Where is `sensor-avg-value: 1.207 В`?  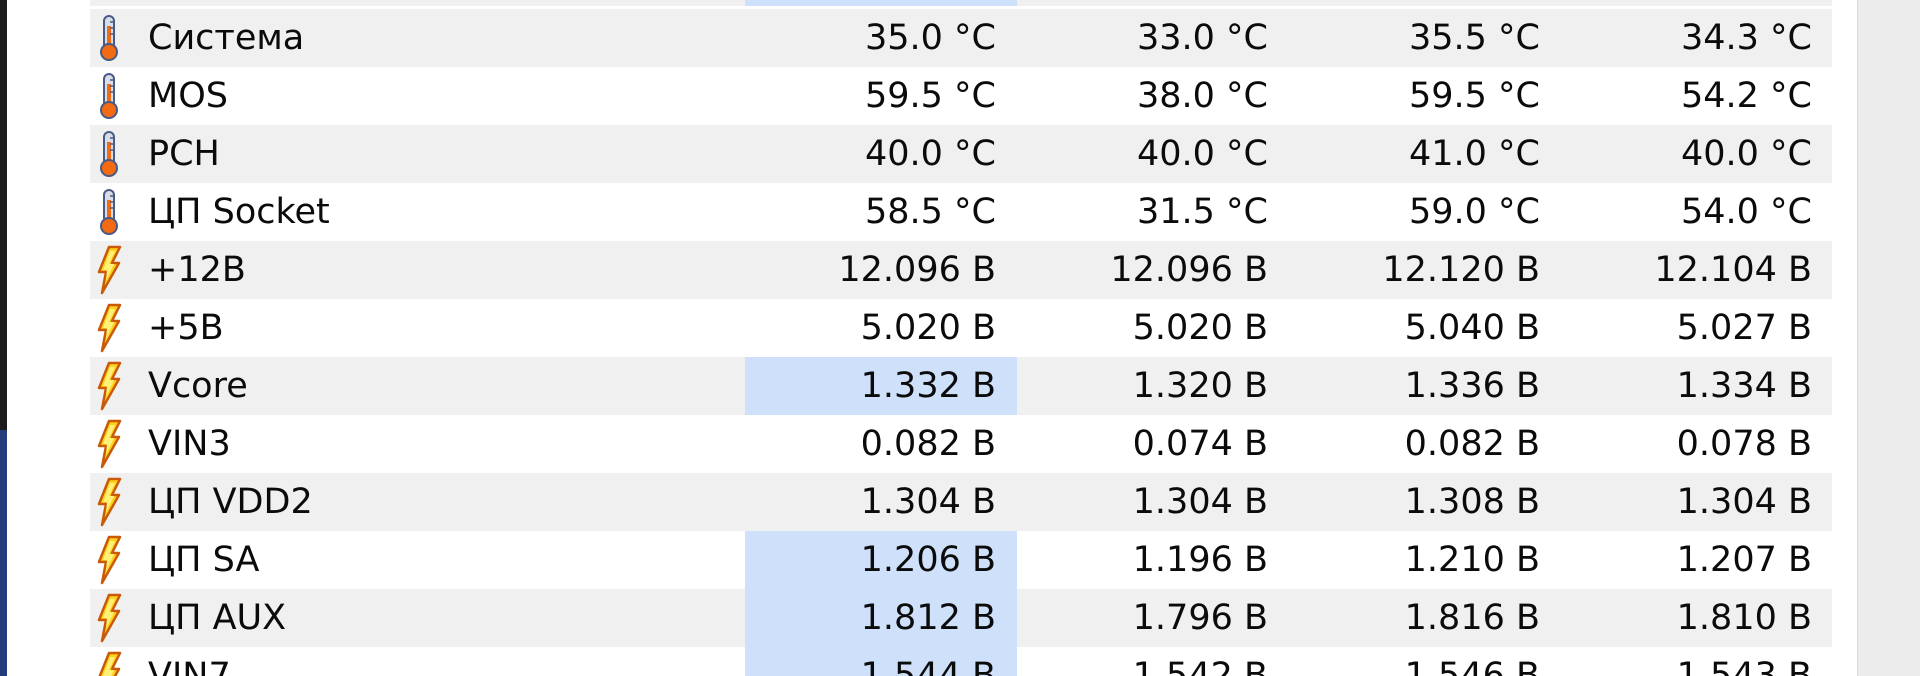 sensor-avg-value: 1.207 В is located at coordinates (1744, 560).